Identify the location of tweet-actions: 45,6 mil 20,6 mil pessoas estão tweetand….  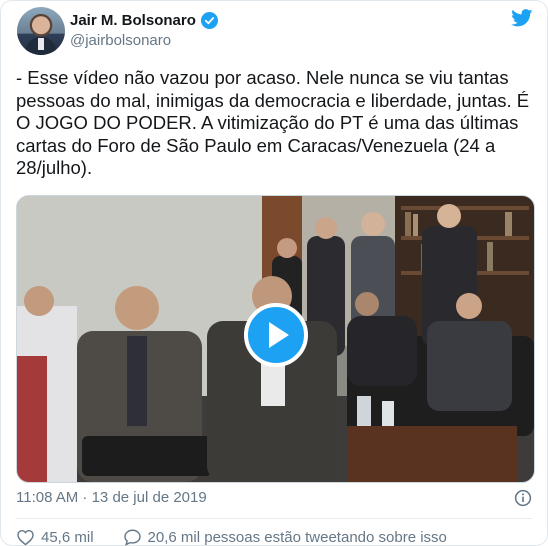
(231, 537).